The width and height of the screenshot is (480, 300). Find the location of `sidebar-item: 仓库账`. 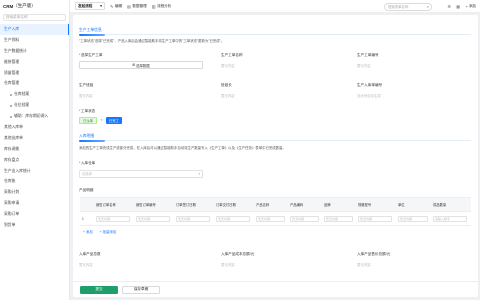

sidebar-item: 仓库账 is located at coordinates (34, 181).